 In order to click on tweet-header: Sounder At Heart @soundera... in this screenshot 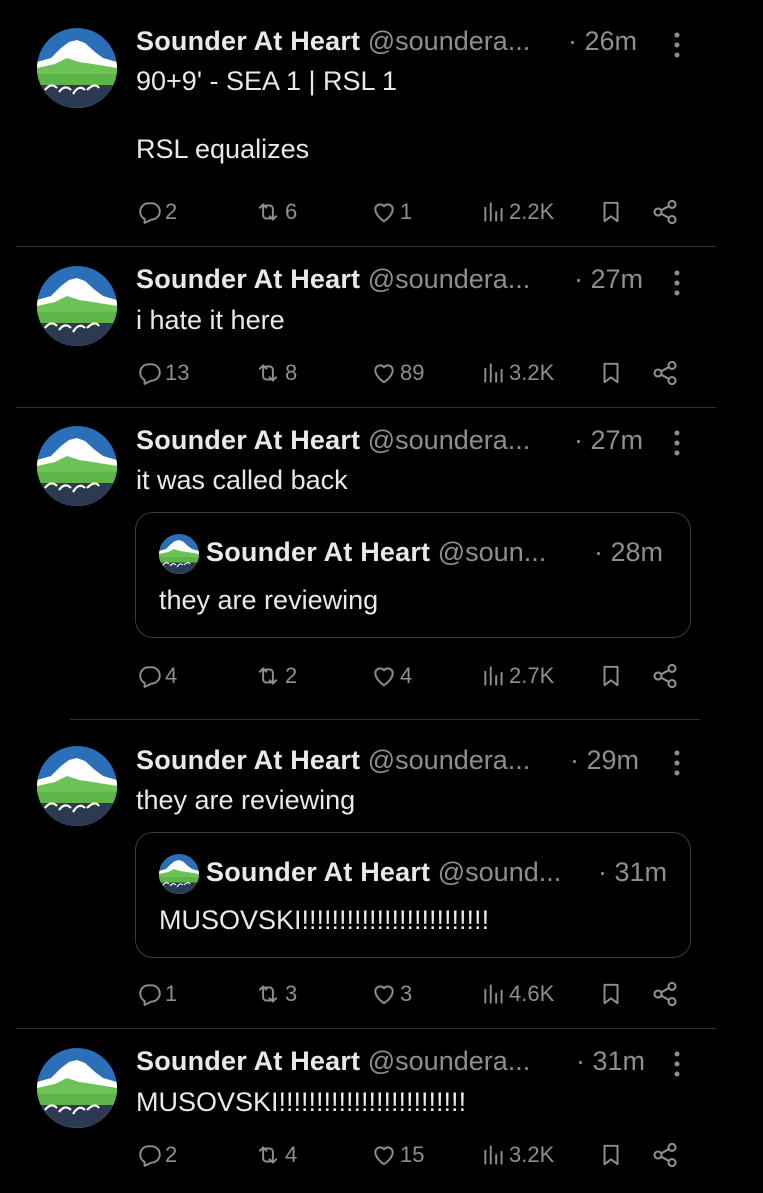, I will do `click(333, 760)`.